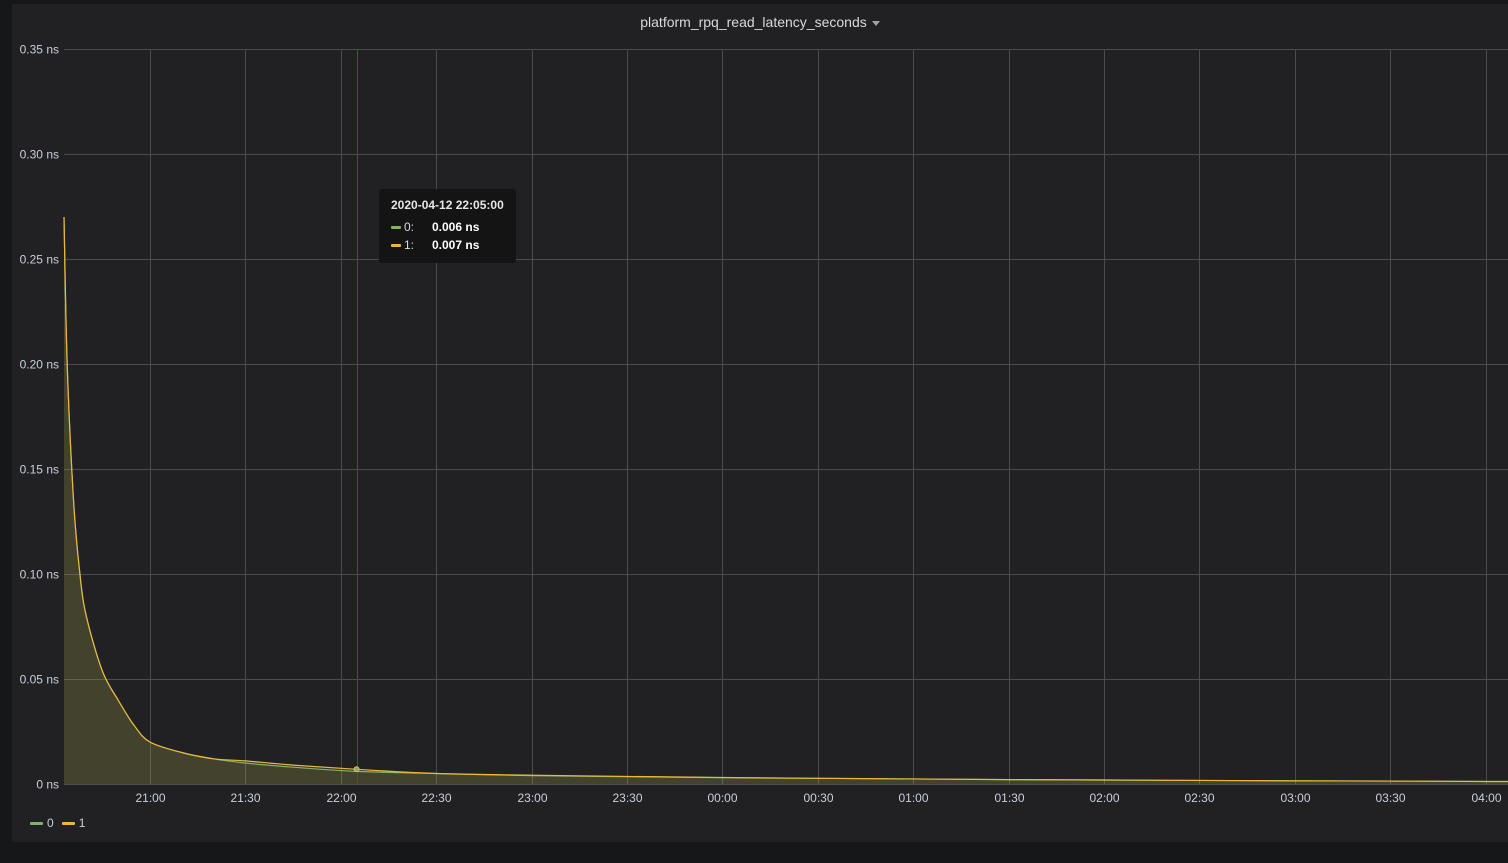  I want to click on x-tick-label: 02:30, so click(1199, 798).